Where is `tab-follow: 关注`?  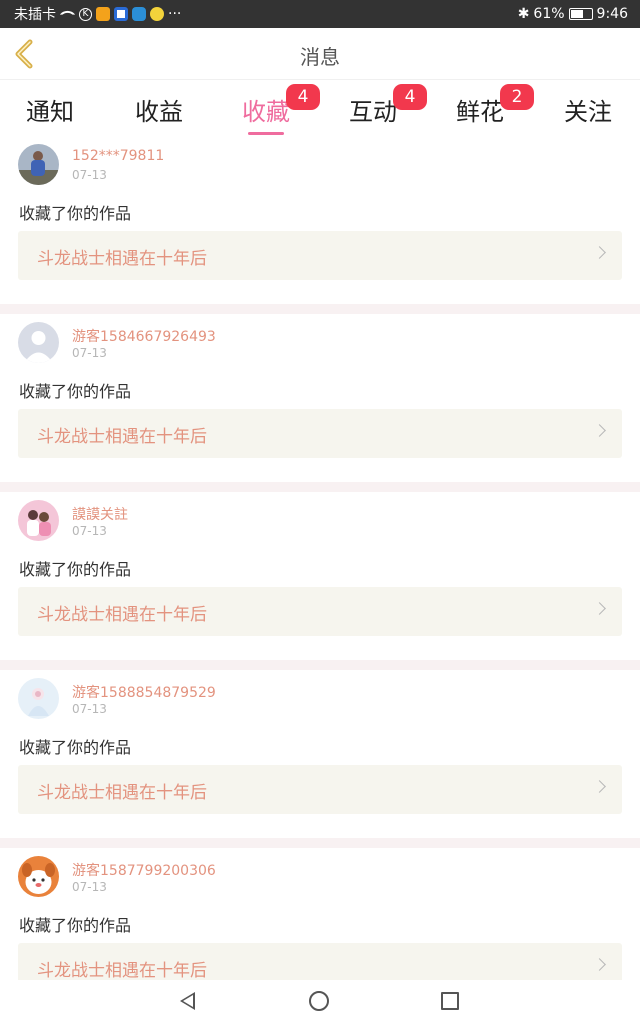
tab-follow: 关注 is located at coordinates (588, 109).